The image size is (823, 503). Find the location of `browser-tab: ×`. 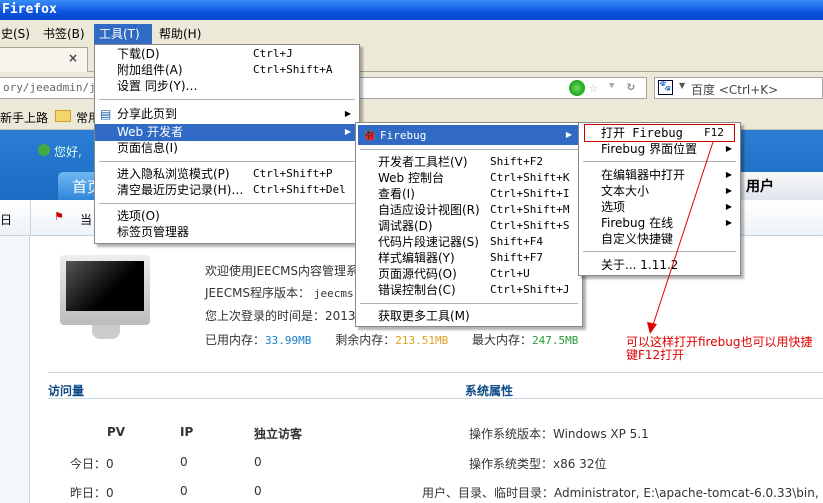

browser-tab: × is located at coordinates (44, 59).